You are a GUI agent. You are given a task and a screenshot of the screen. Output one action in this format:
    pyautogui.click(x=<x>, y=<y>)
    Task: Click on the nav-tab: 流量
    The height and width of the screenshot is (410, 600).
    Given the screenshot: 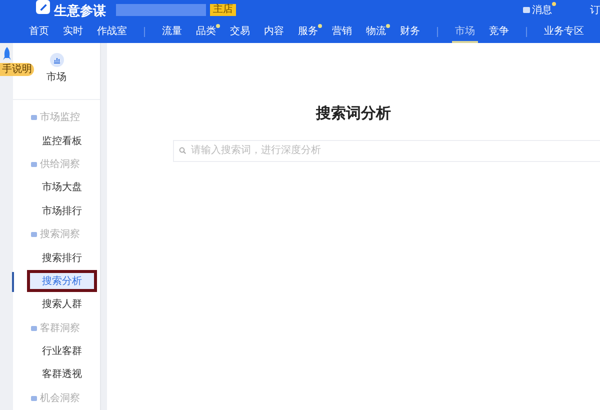 What is the action you would take?
    pyautogui.click(x=172, y=31)
    